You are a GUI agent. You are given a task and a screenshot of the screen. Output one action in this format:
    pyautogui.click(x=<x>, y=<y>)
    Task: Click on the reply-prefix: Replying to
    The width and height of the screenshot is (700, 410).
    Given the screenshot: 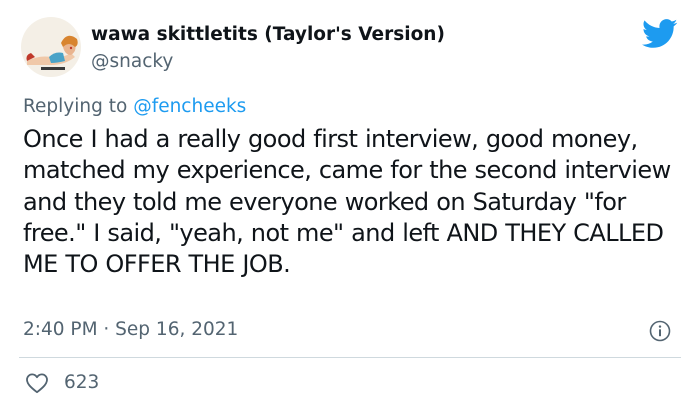 What is the action you would take?
    pyautogui.click(x=78, y=106)
    